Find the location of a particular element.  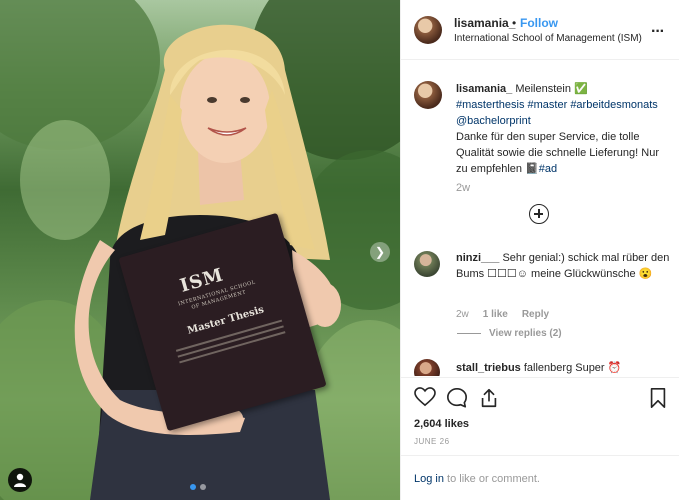

post-date: JUNE 26 is located at coordinates (432, 441).